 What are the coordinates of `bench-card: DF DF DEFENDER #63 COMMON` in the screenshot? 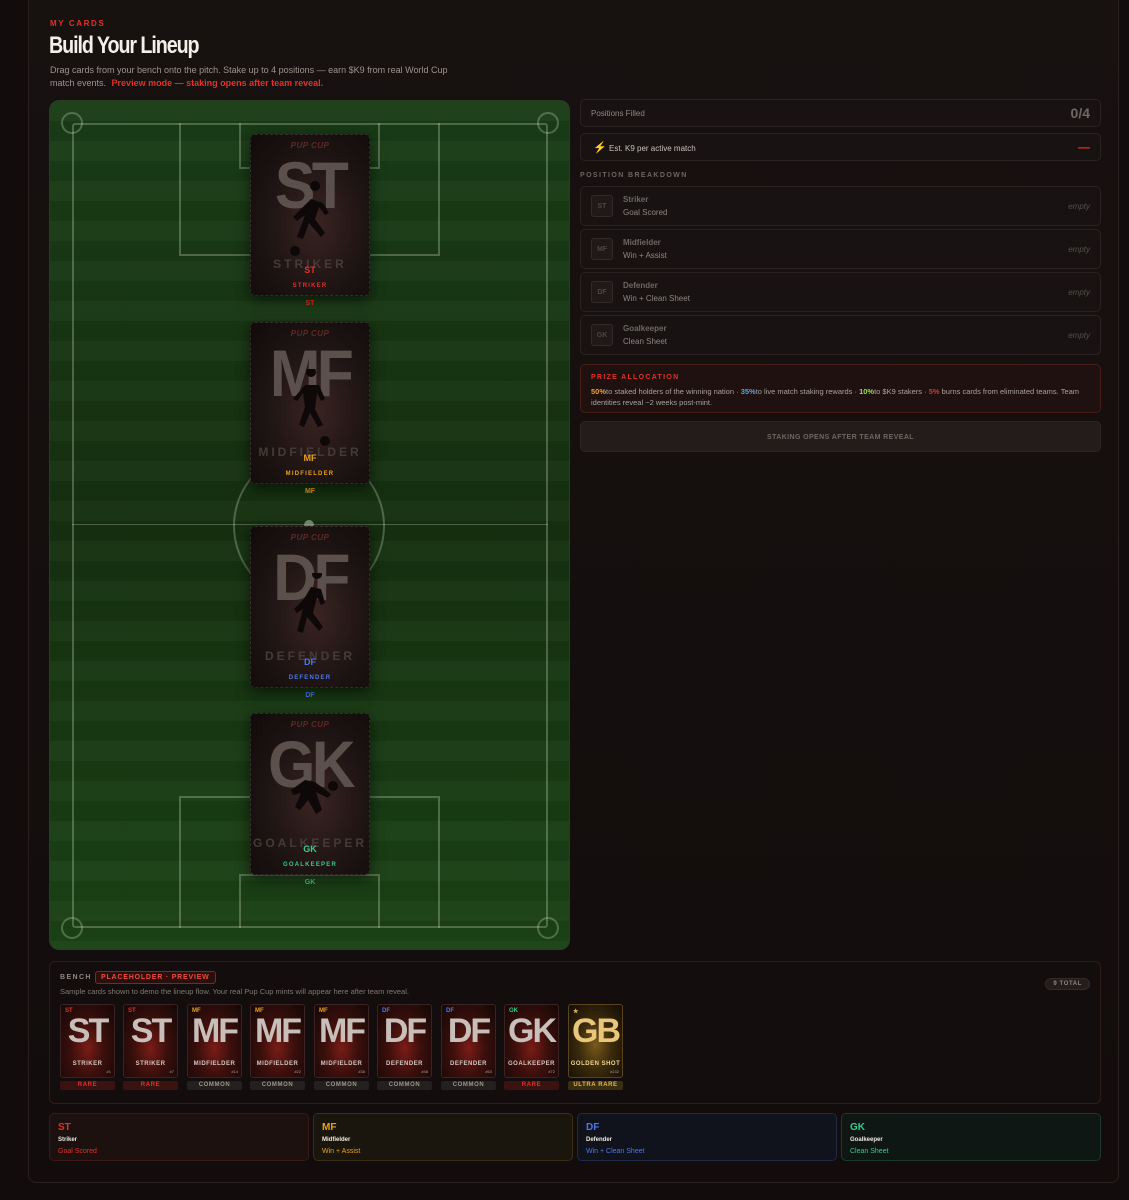 It's located at (468, 1047).